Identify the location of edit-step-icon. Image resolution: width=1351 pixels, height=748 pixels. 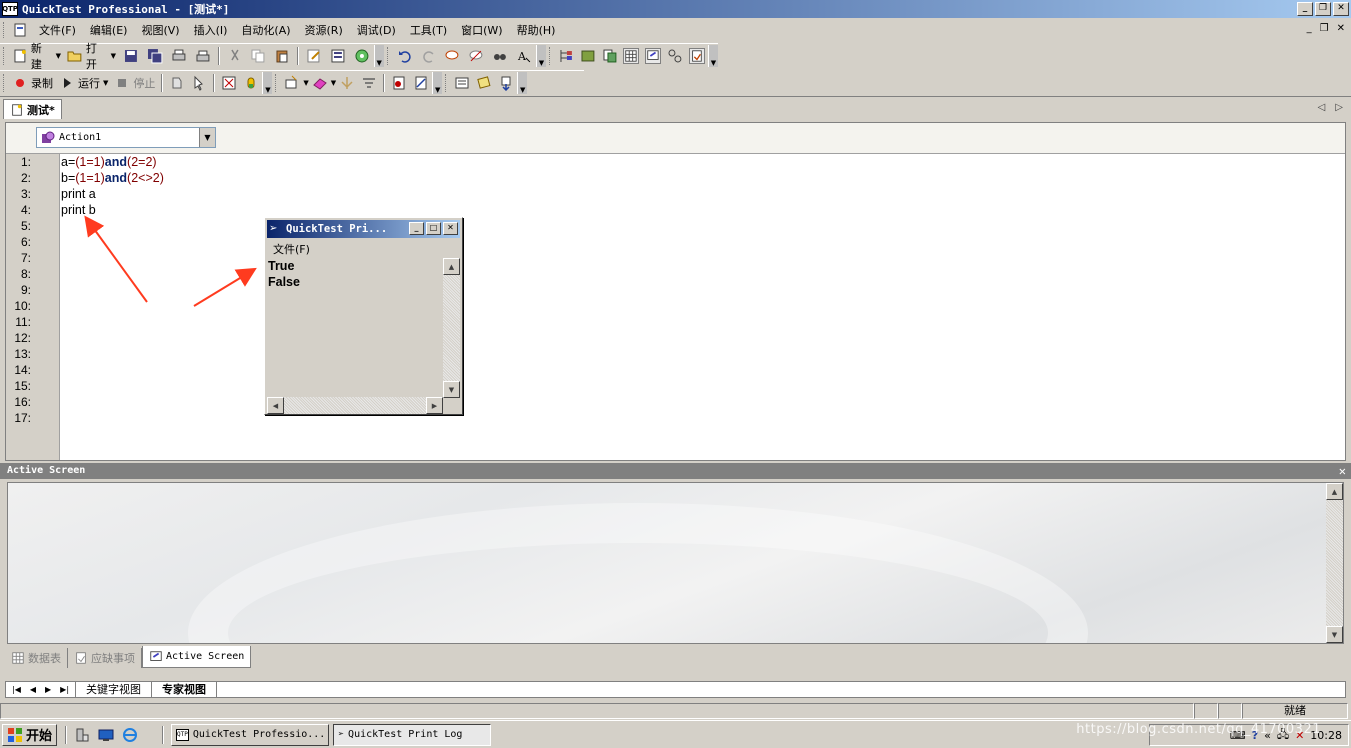
(314, 56).